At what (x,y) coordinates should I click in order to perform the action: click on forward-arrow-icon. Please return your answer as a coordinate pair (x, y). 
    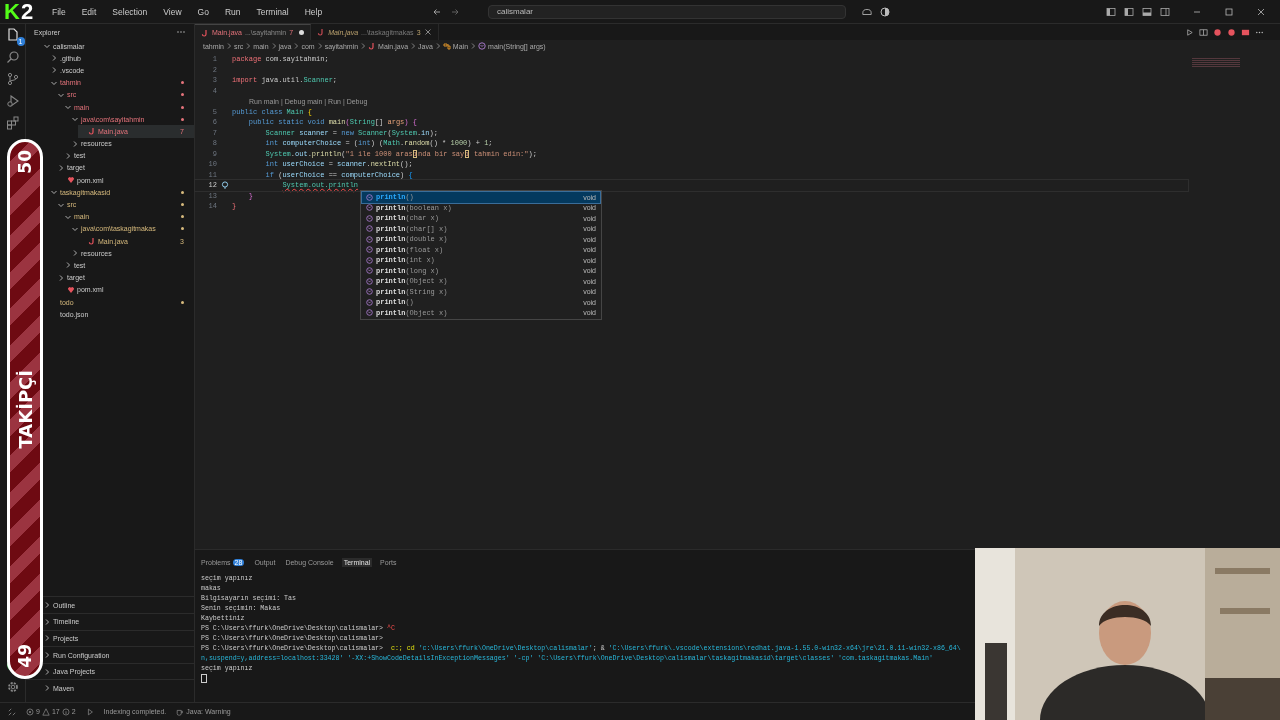
    Looking at the image, I should click on (455, 11).